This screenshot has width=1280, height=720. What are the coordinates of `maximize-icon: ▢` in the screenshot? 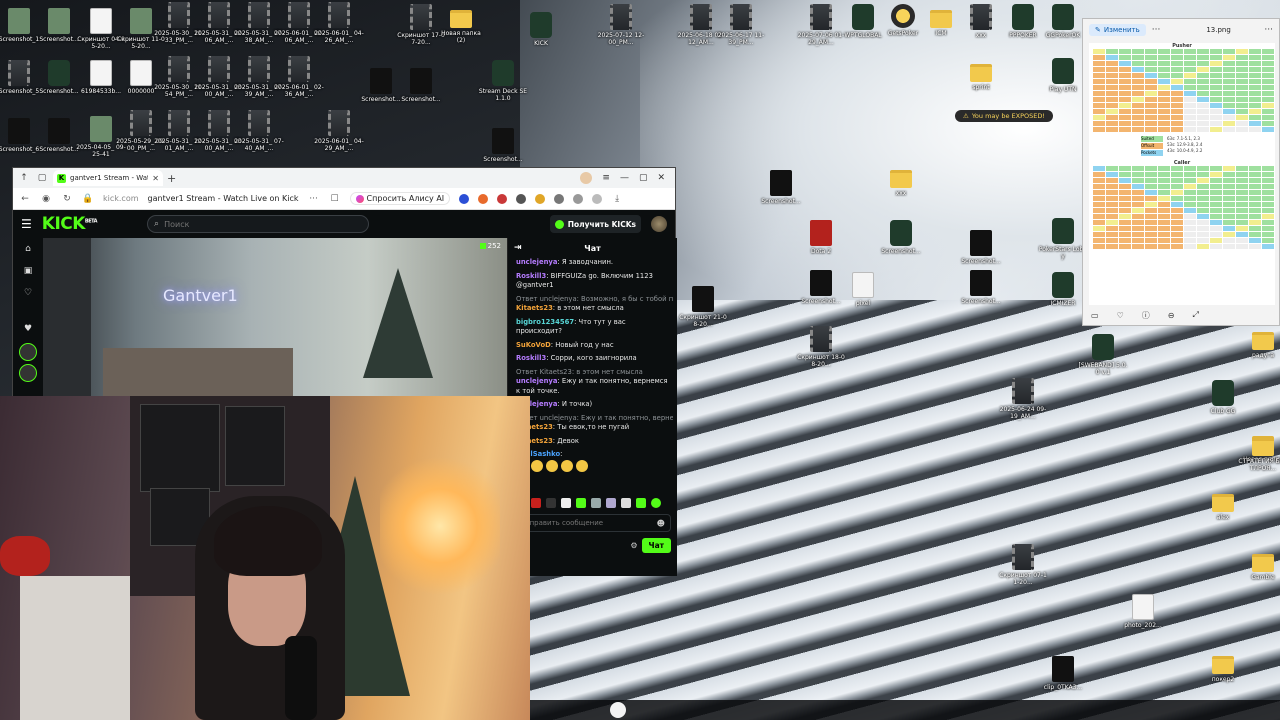 It's located at (643, 178).